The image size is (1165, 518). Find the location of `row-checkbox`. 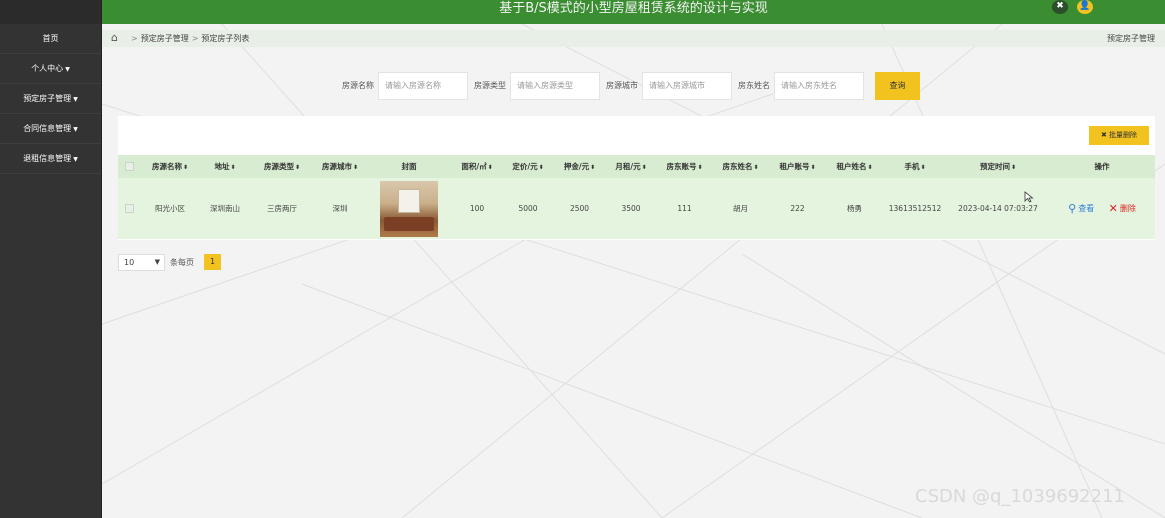

row-checkbox is located at coordinates (129, 208).